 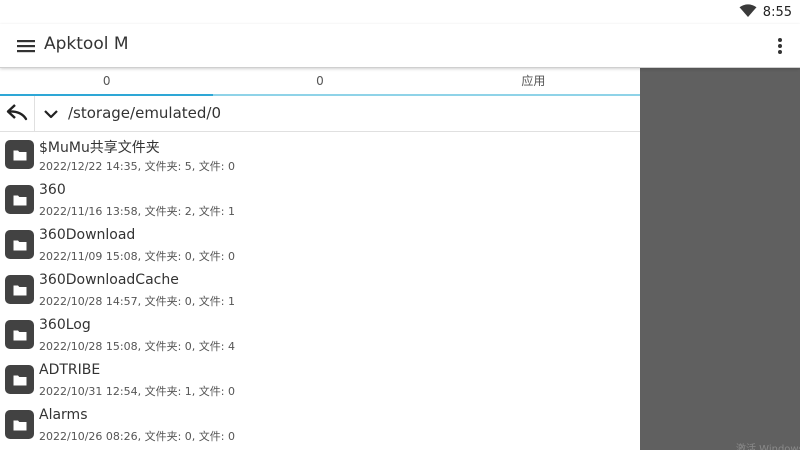 What do you see at coordinates (320, 380) in the screenshot?
I see `list-item: ADTRIBE 2022/10/31 12:54, 文件夹: 1, 文件: 0` at bounding box center [320, 380].